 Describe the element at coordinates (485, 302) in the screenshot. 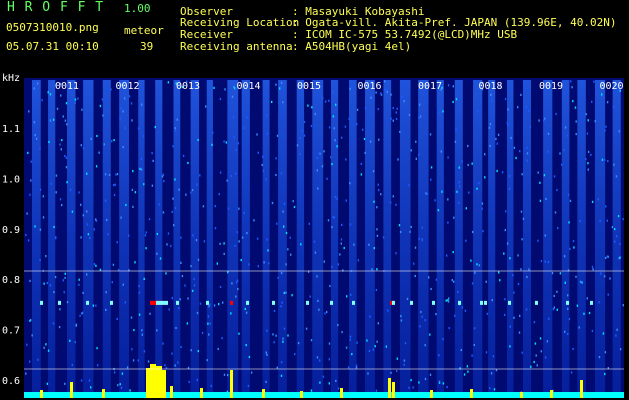

I see `meteor-echo` at that location.